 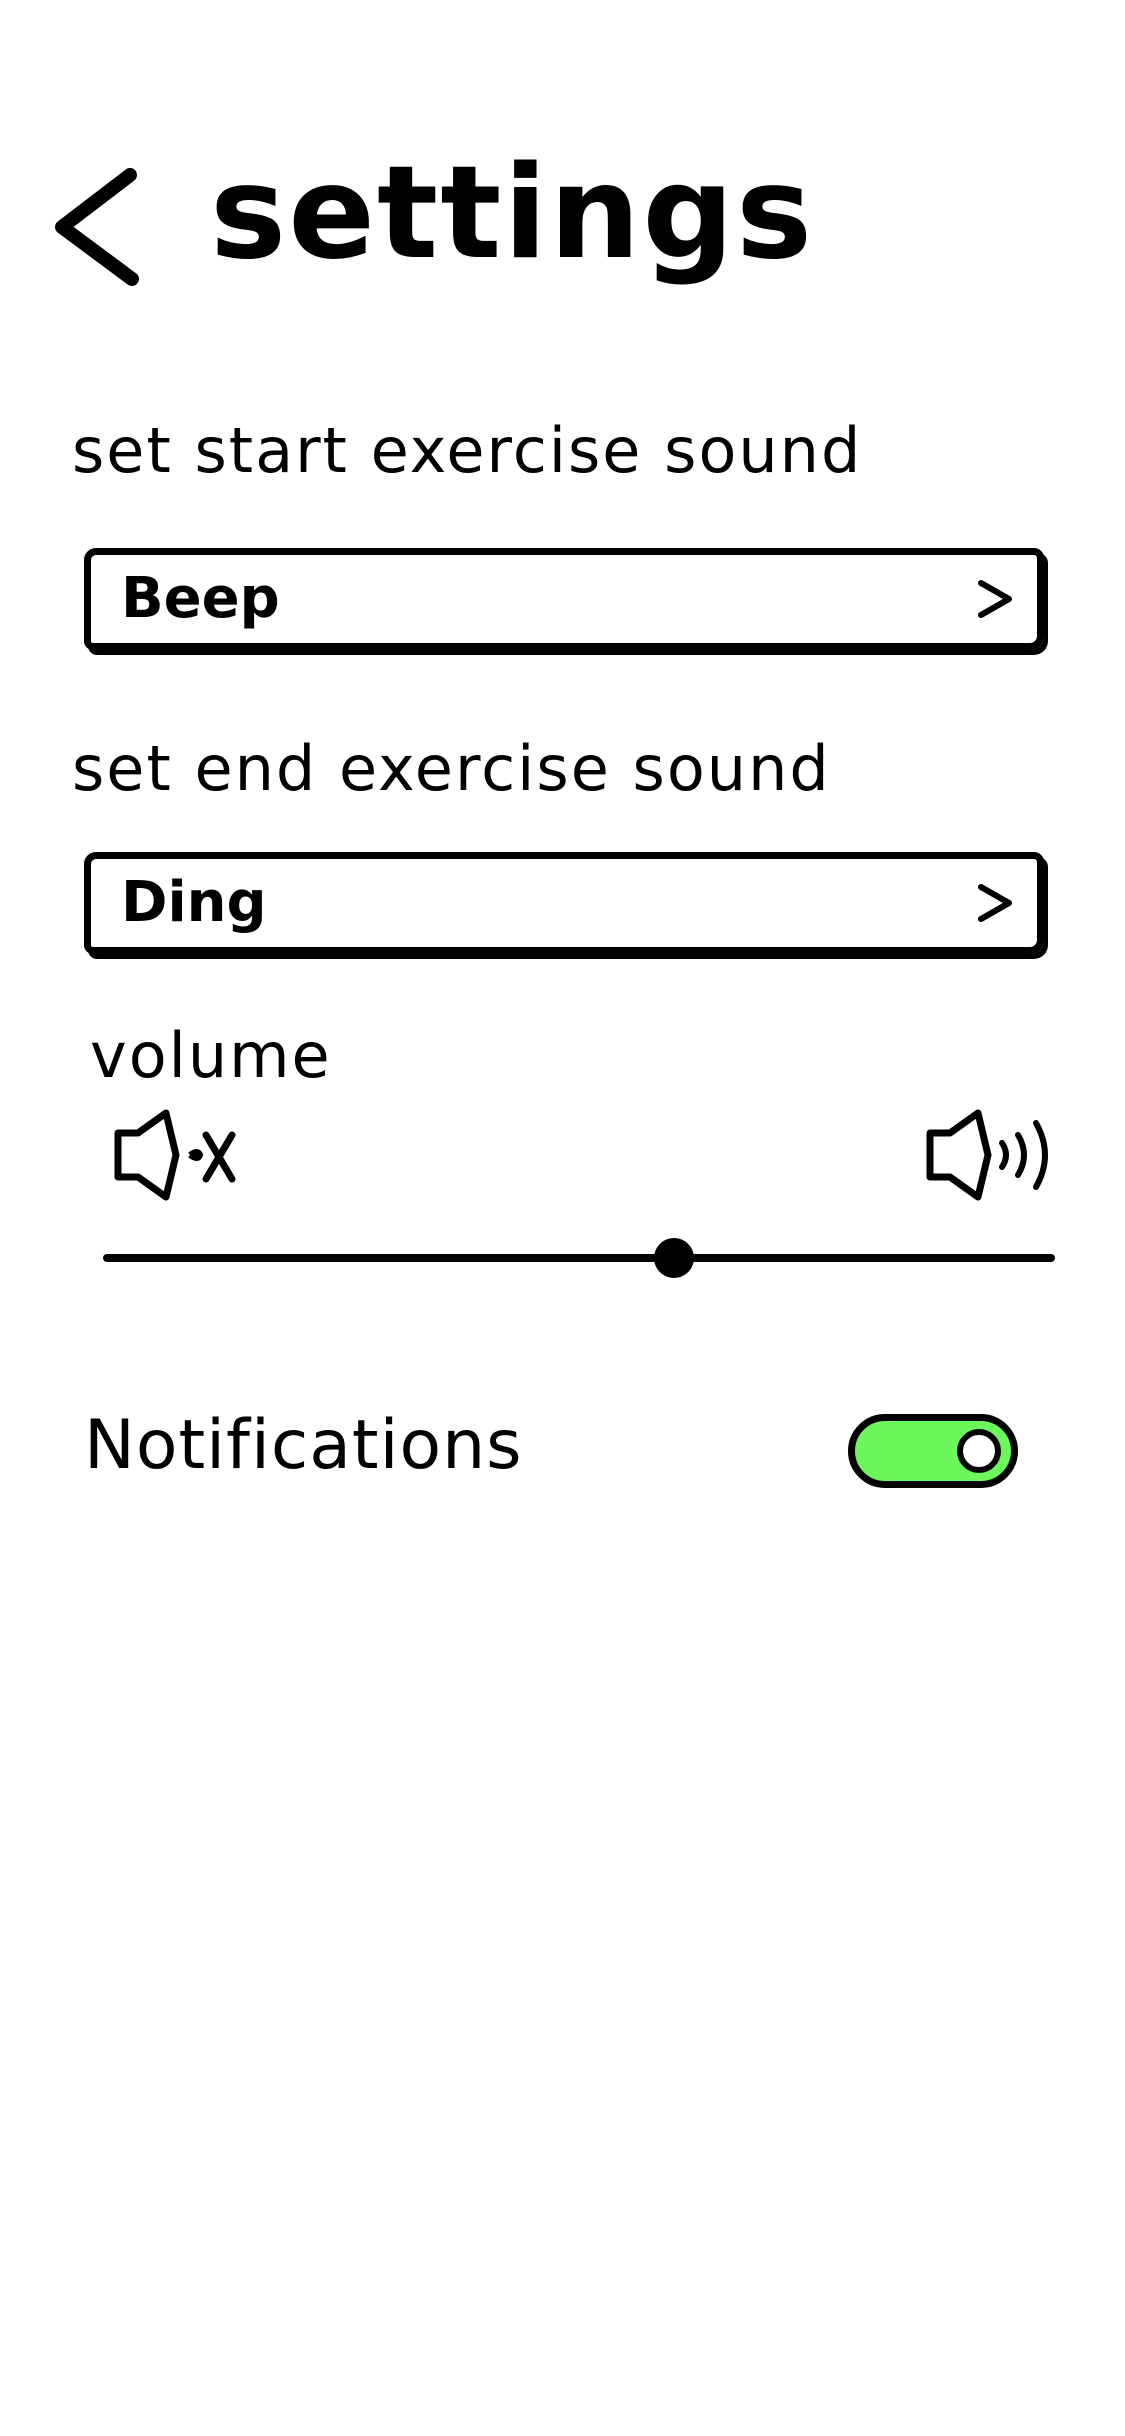 I want to click on start-sound-picker: Beep, so click(x=564, y=599).